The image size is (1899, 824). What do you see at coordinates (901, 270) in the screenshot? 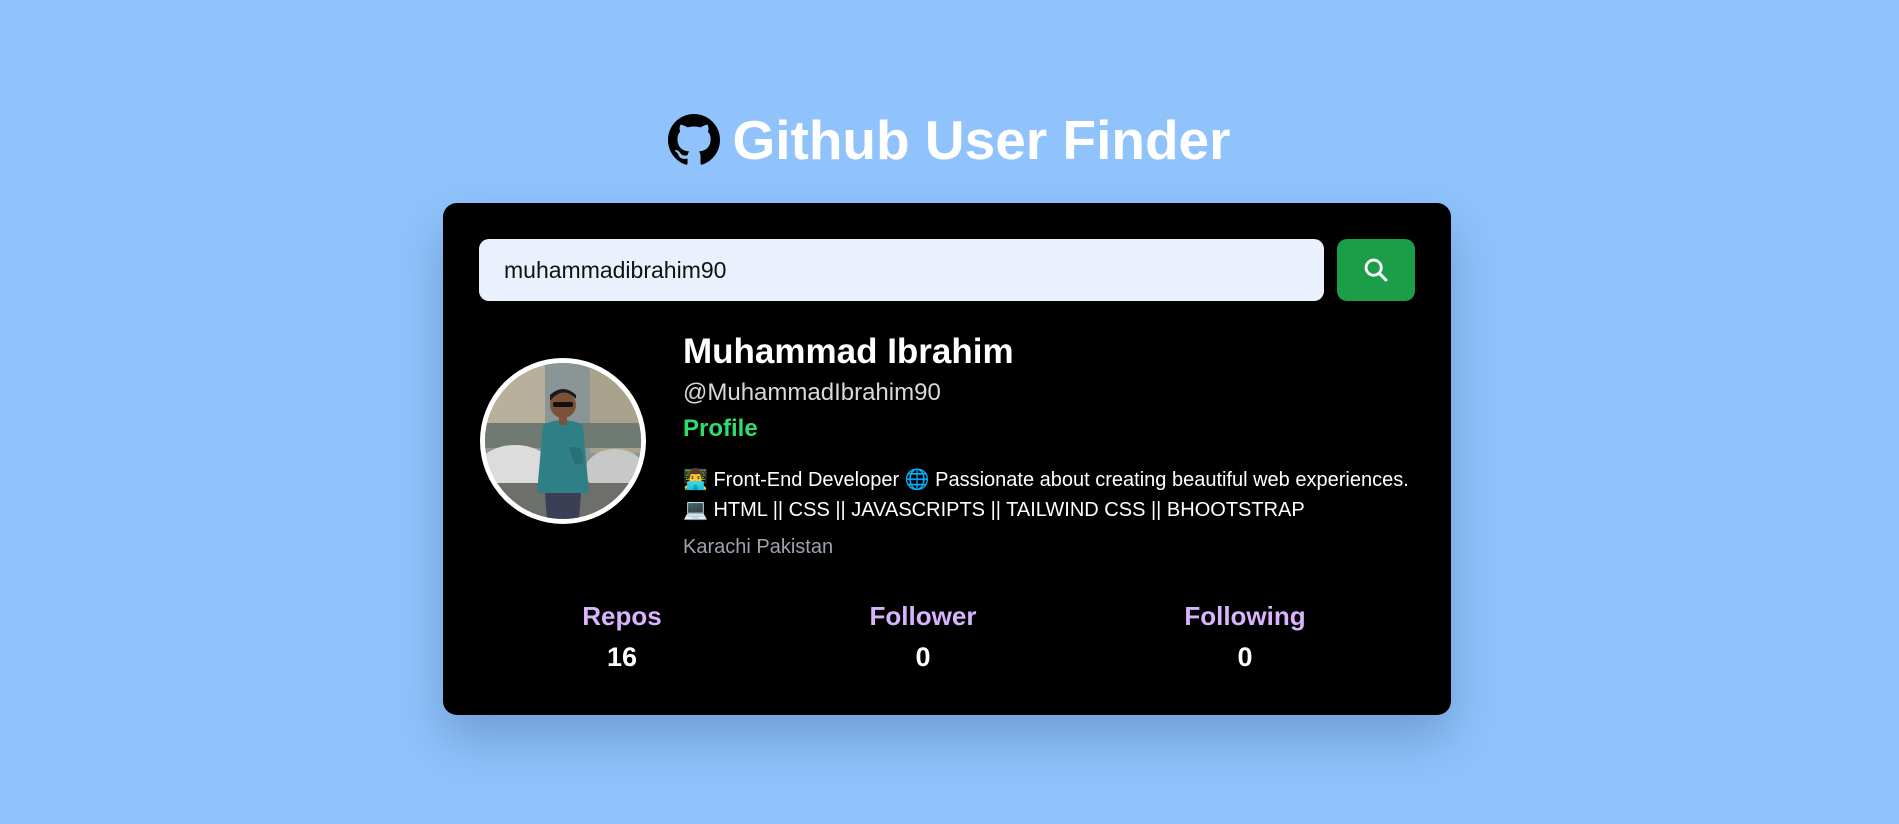
I see `search-input` at bounding box center [901, 270].